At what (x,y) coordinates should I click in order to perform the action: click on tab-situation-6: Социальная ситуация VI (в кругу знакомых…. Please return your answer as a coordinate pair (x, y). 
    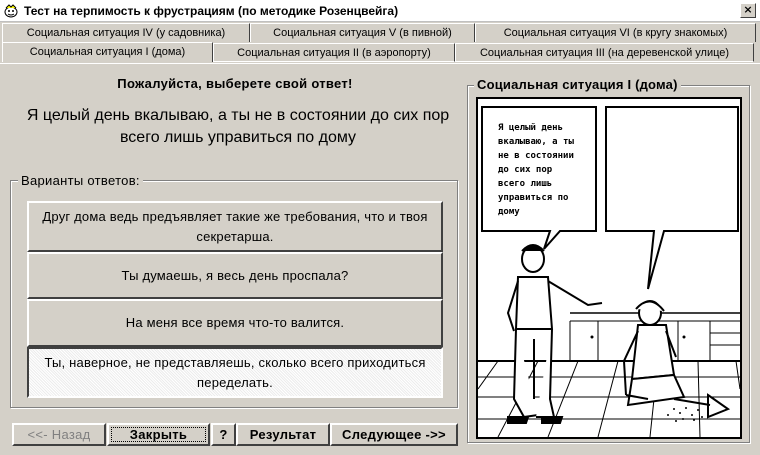
    Looking at the image, I should click on (615, 32).